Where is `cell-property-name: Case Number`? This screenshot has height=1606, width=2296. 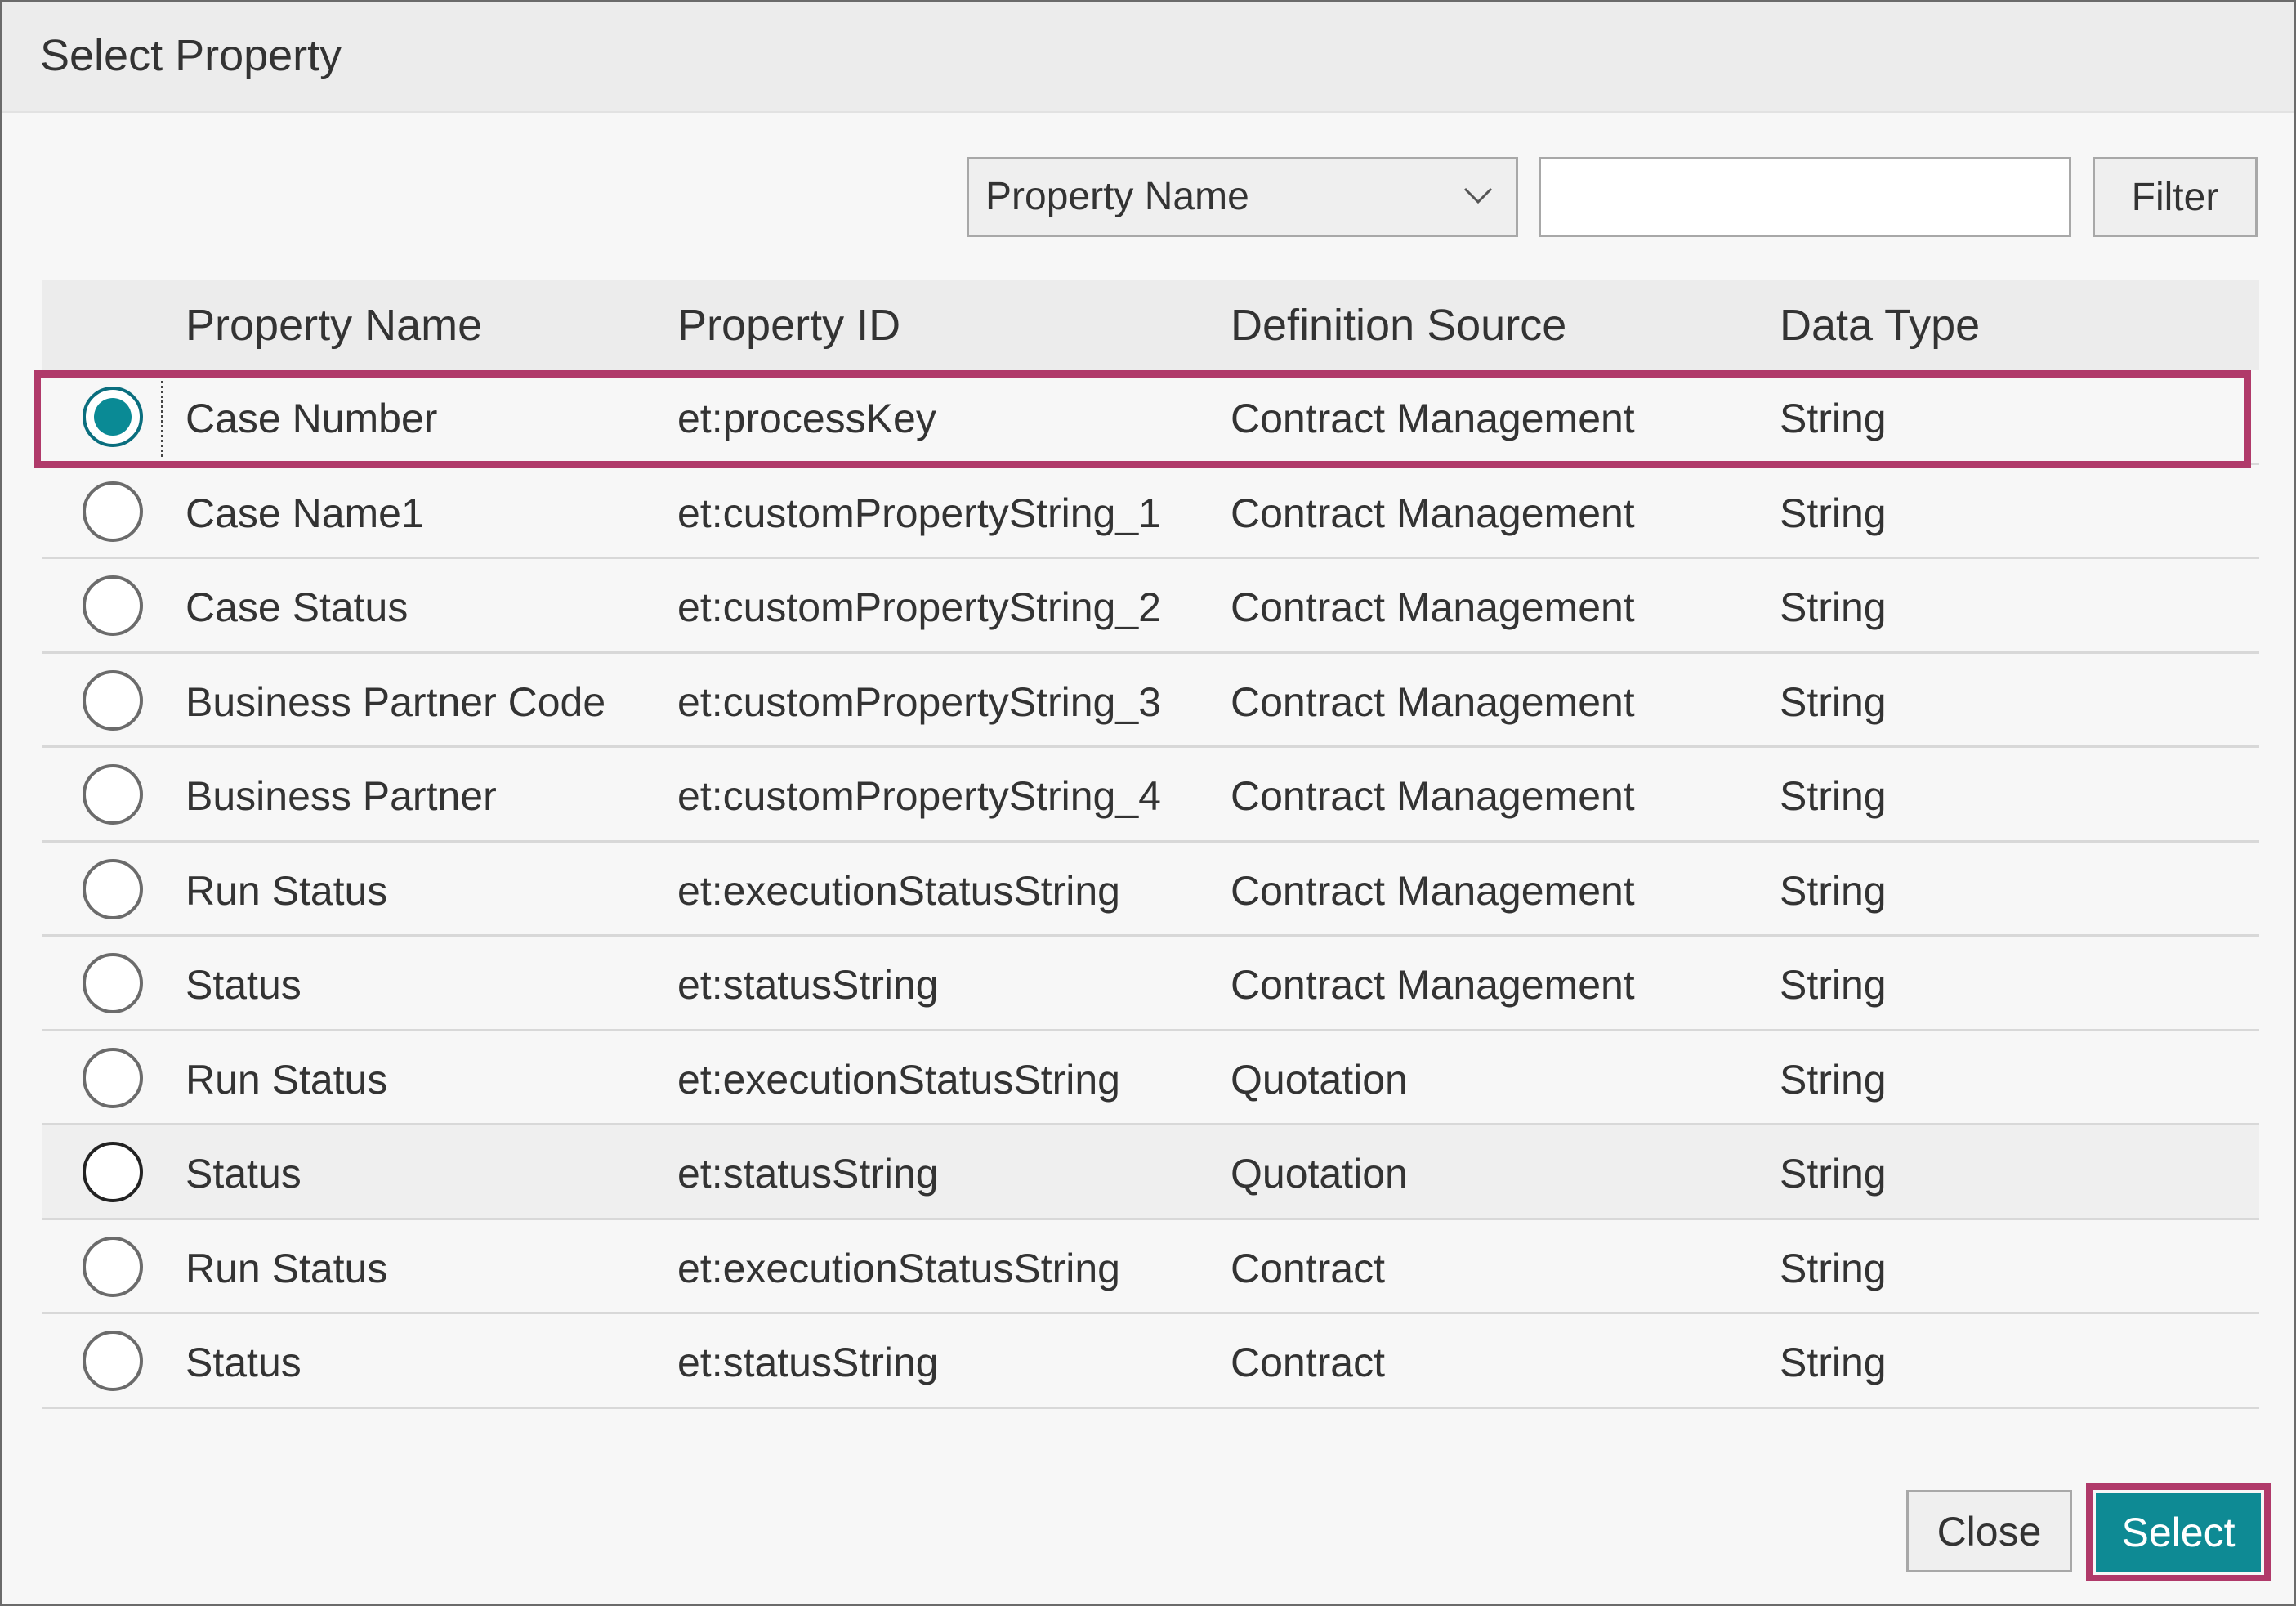 cell-property-name: Case Number is located at coordinates (311, 418).